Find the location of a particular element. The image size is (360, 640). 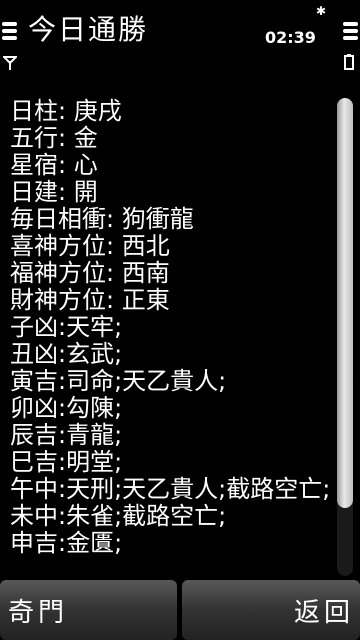

almanac-line: 巳吉:明堂; is located at coordinates (66, 462).